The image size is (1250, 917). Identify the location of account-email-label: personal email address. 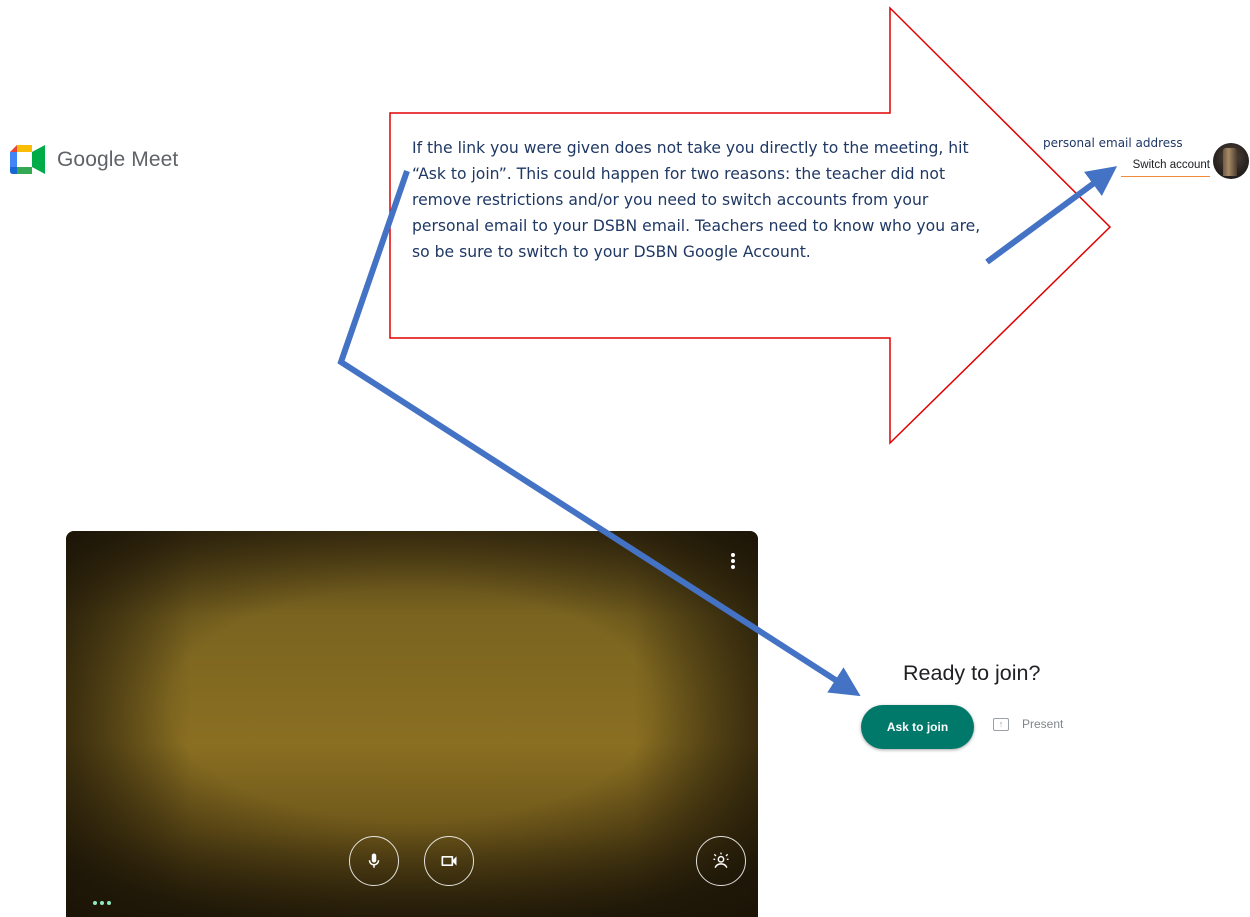
(1113, 143).